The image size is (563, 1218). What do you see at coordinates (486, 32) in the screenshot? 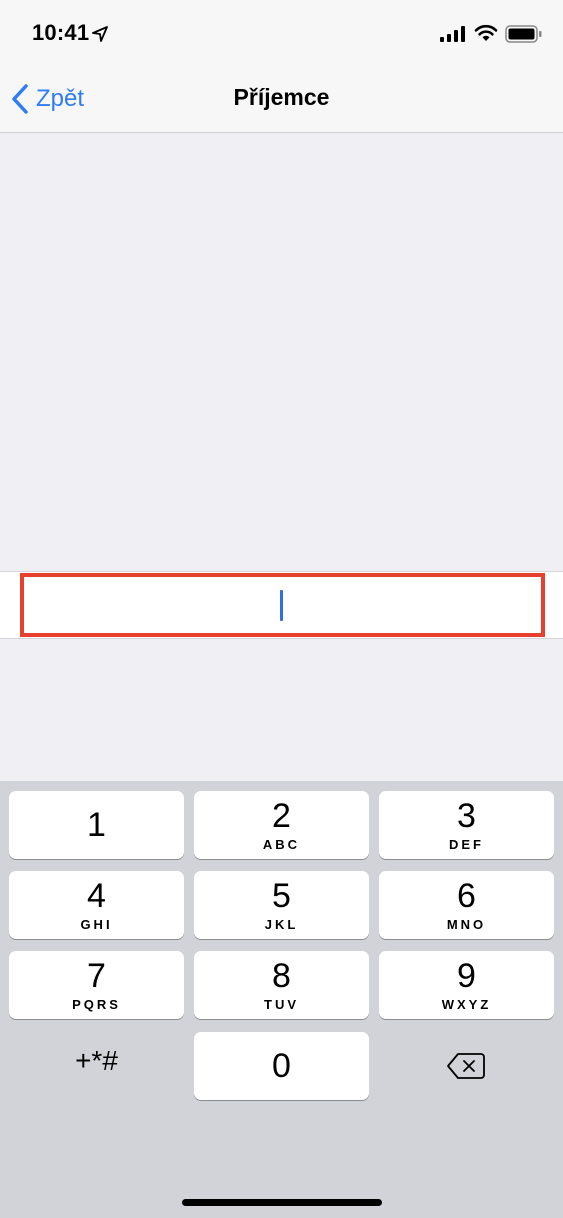
I see `wifi-icon` at bounding box center [486, 32].